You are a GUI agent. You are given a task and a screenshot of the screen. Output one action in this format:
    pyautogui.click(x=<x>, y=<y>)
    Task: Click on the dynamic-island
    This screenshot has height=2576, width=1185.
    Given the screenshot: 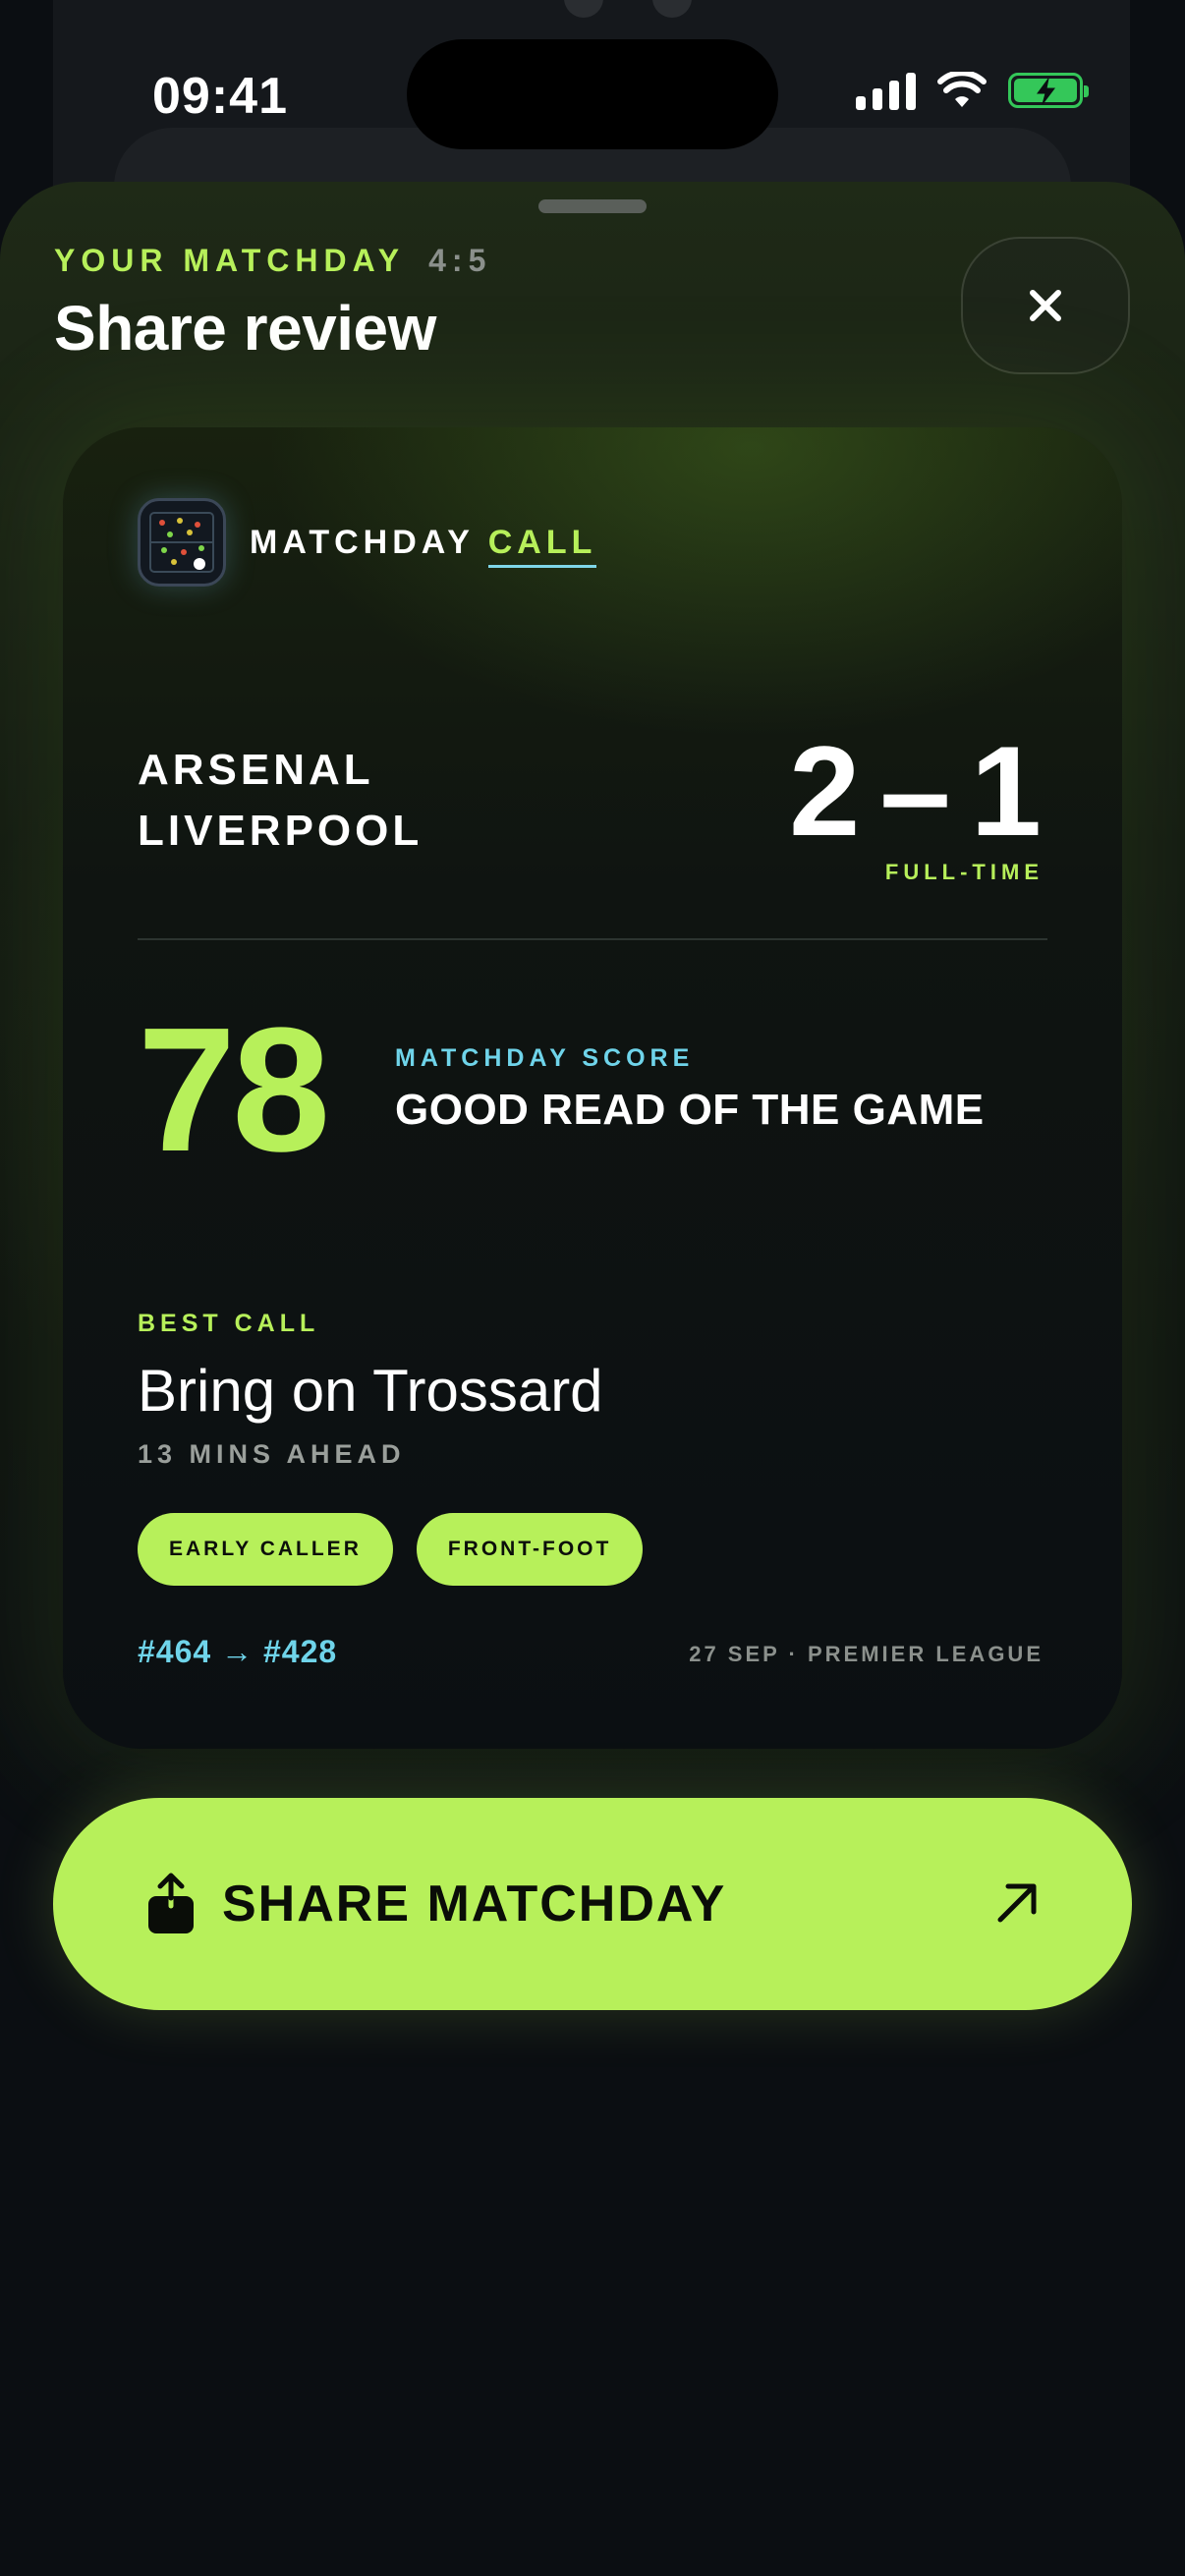 What is the action you would take?
    pyautogui.click(x=592, y=94)
    